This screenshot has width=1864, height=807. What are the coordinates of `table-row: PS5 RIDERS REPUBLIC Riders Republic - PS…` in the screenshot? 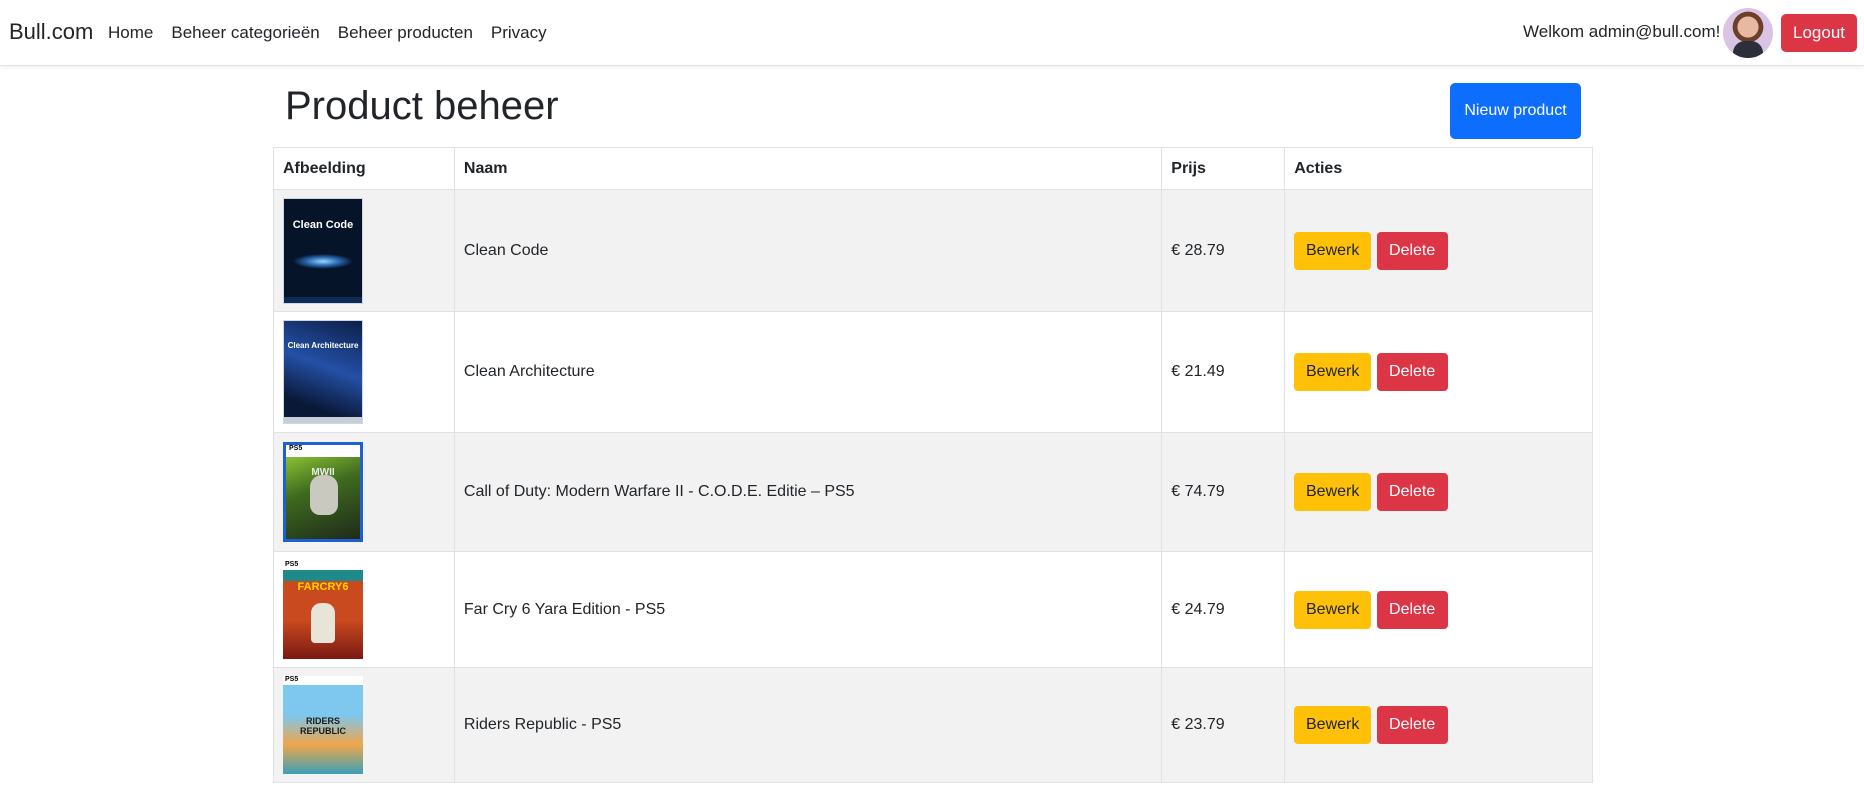 It's located at (933, 725).